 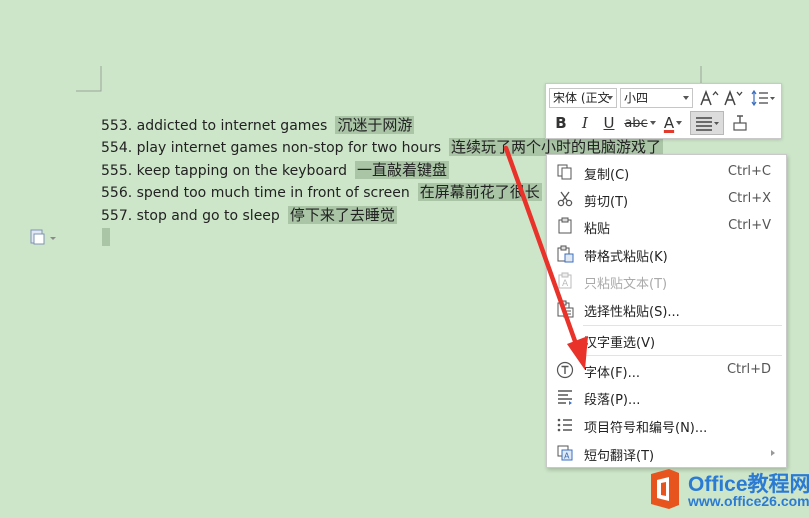 I want to click on doc-line-555: 555. keep tapping on the keyboard 一直敲着键盘, so click(x=275, y=170).